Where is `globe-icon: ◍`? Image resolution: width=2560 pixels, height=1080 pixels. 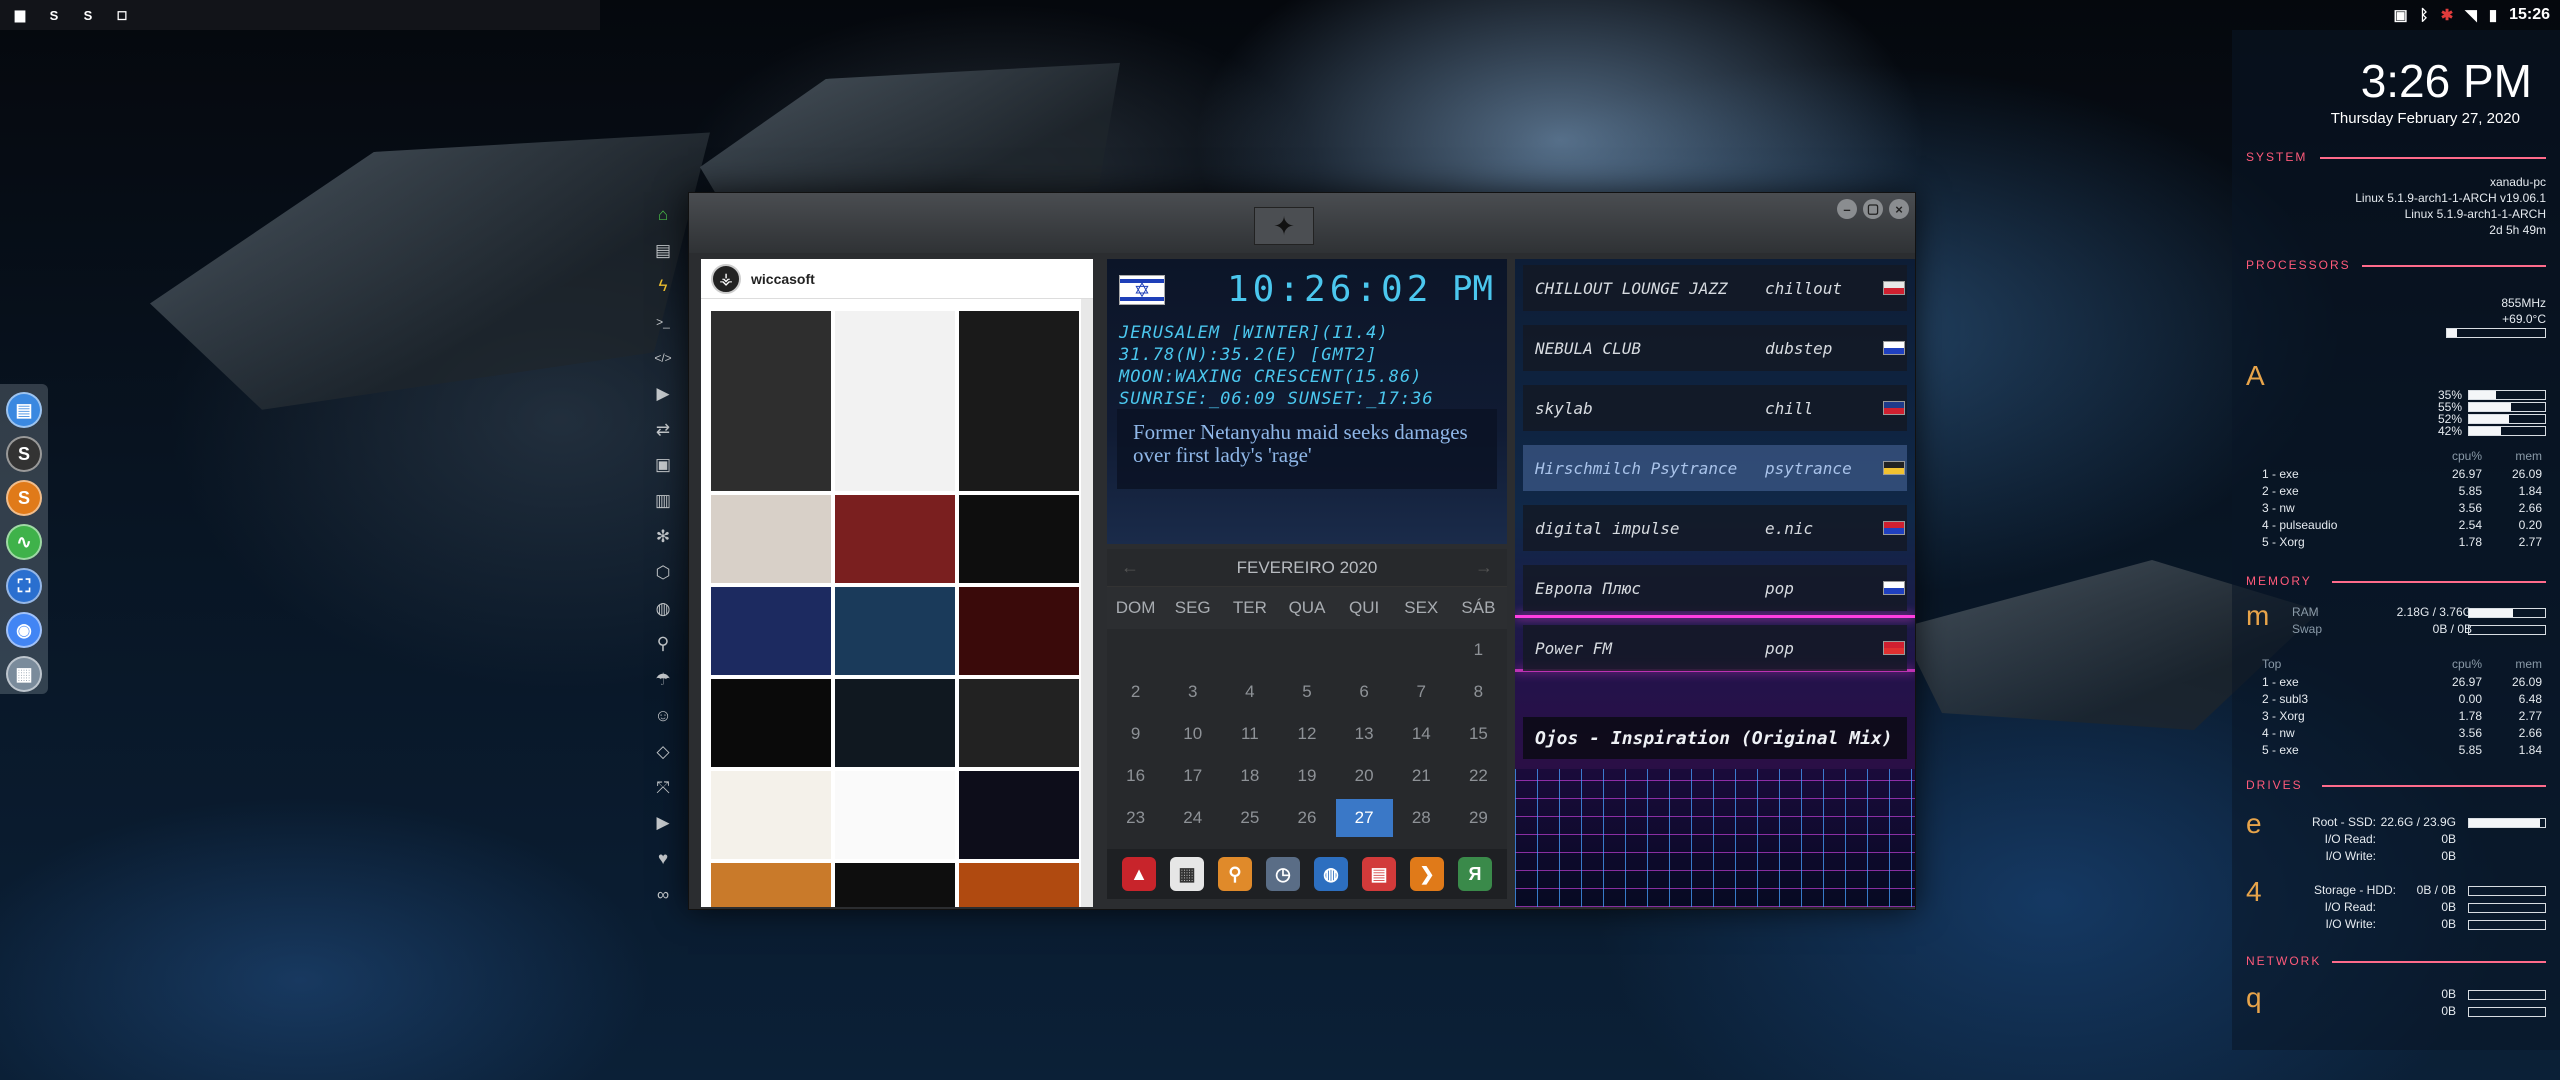 globe-icon: ◍ is located at coordinates (663, 609).